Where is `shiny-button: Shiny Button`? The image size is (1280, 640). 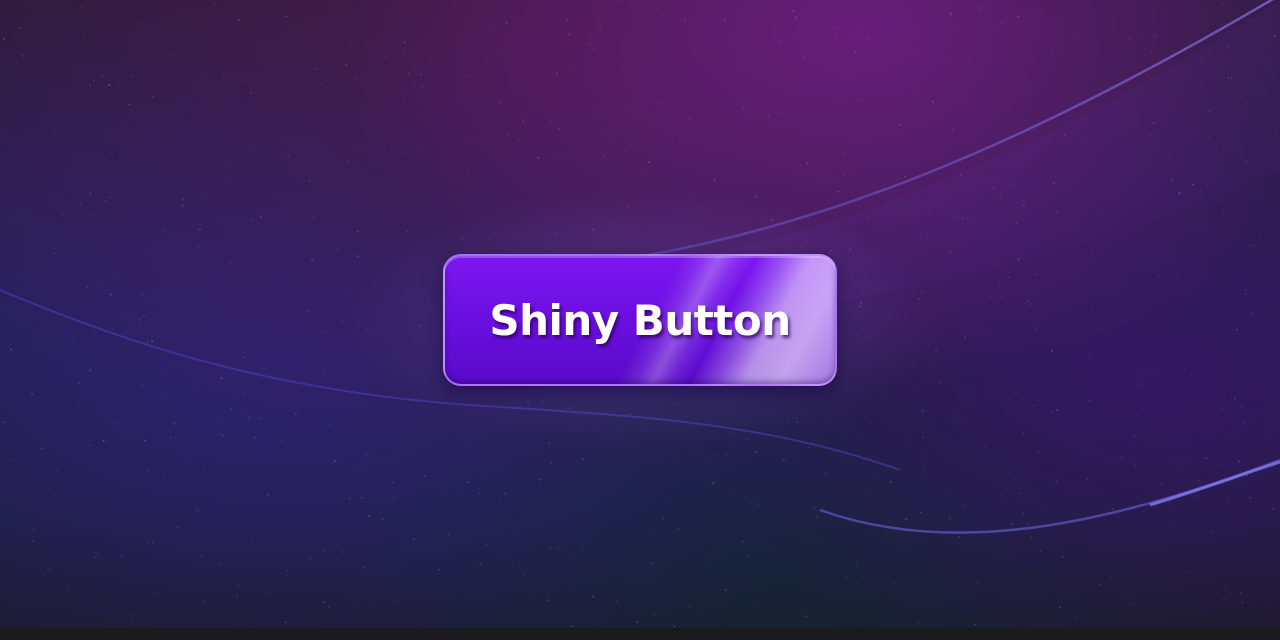 shiny-button: Shiny Button is located at coordinates (640, 320).